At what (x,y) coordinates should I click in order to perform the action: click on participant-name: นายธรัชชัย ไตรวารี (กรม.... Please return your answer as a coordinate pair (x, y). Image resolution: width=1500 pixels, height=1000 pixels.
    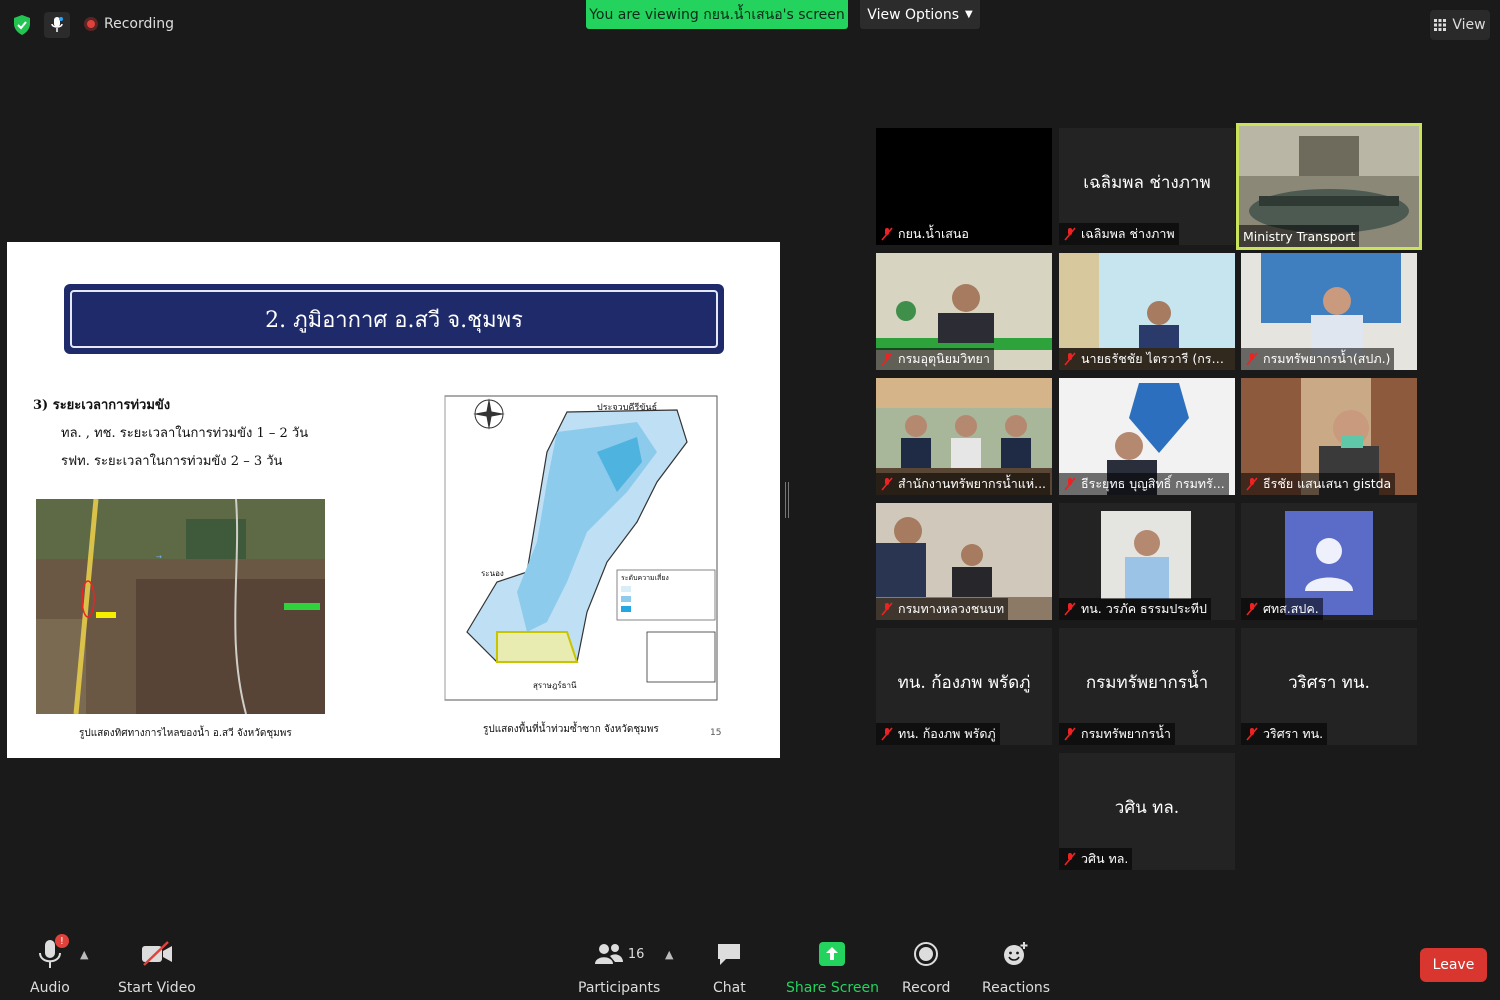
    Looking at the image, I should click on (1156, 358).